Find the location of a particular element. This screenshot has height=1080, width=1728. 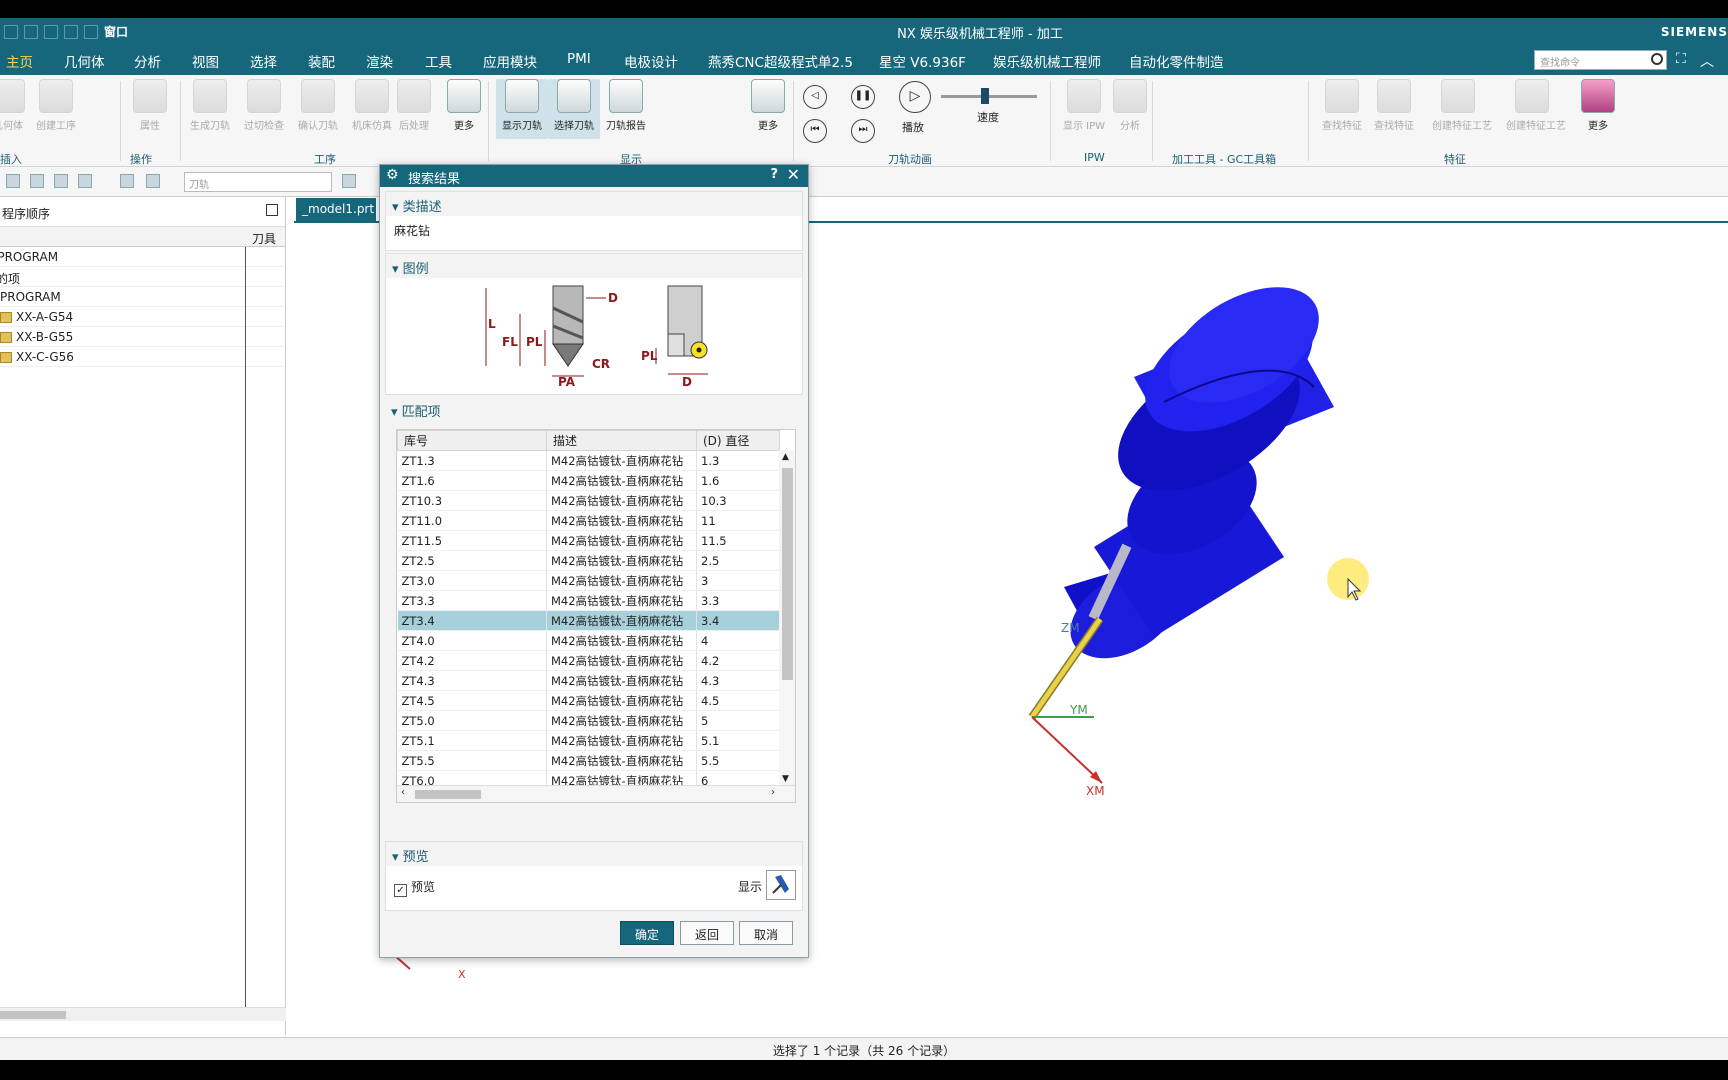

help-icon: ? is located at coordinates (774, 174).